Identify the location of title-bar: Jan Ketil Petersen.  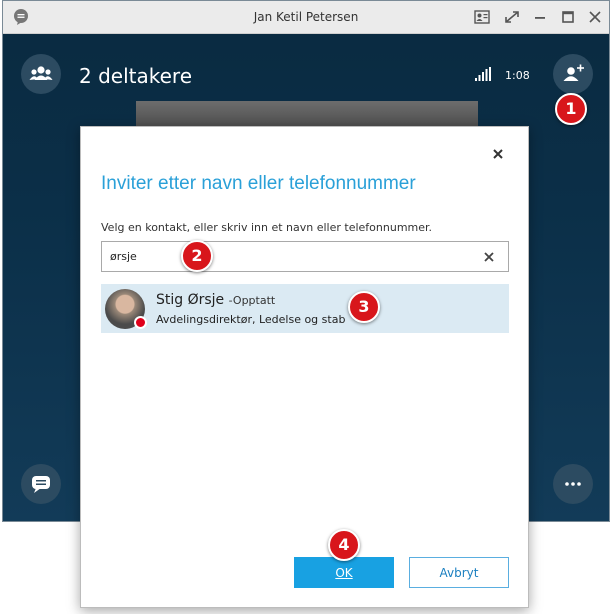
(306, 17).